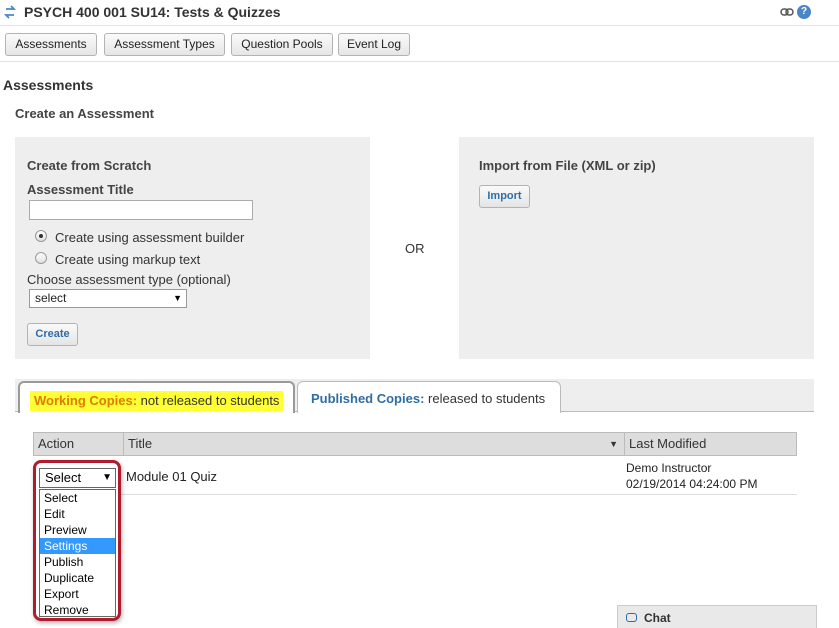  I want to click on working-copies-desc: not released to students, so click(210, 400).